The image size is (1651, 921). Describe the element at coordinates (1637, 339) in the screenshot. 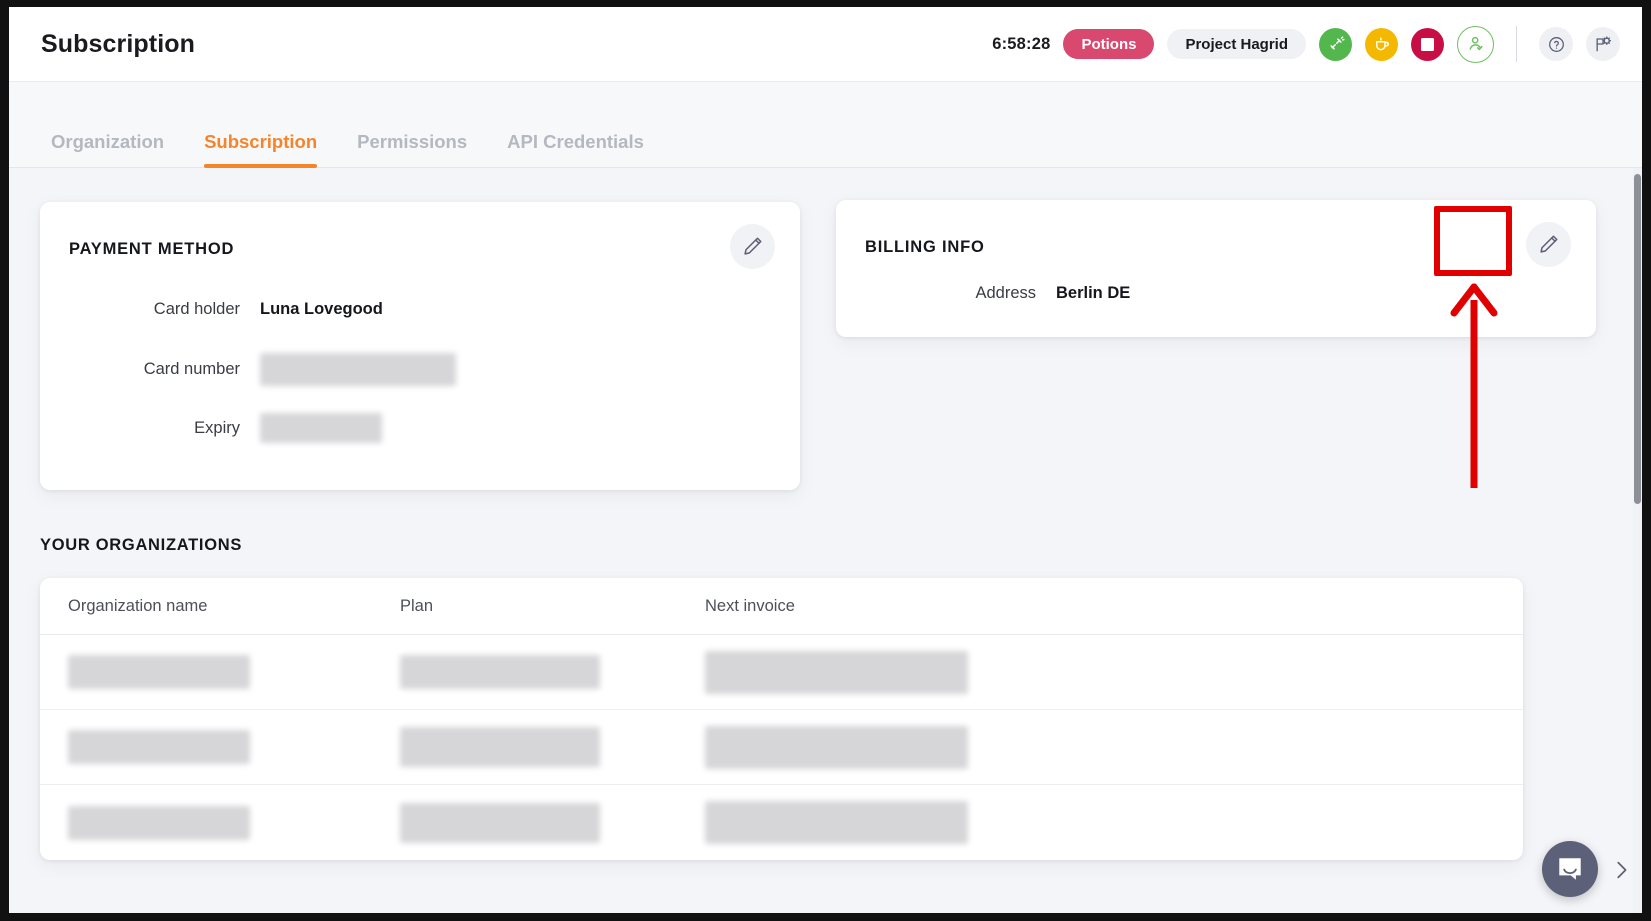

I see `vertical-scrollbar-thumb` at that location.